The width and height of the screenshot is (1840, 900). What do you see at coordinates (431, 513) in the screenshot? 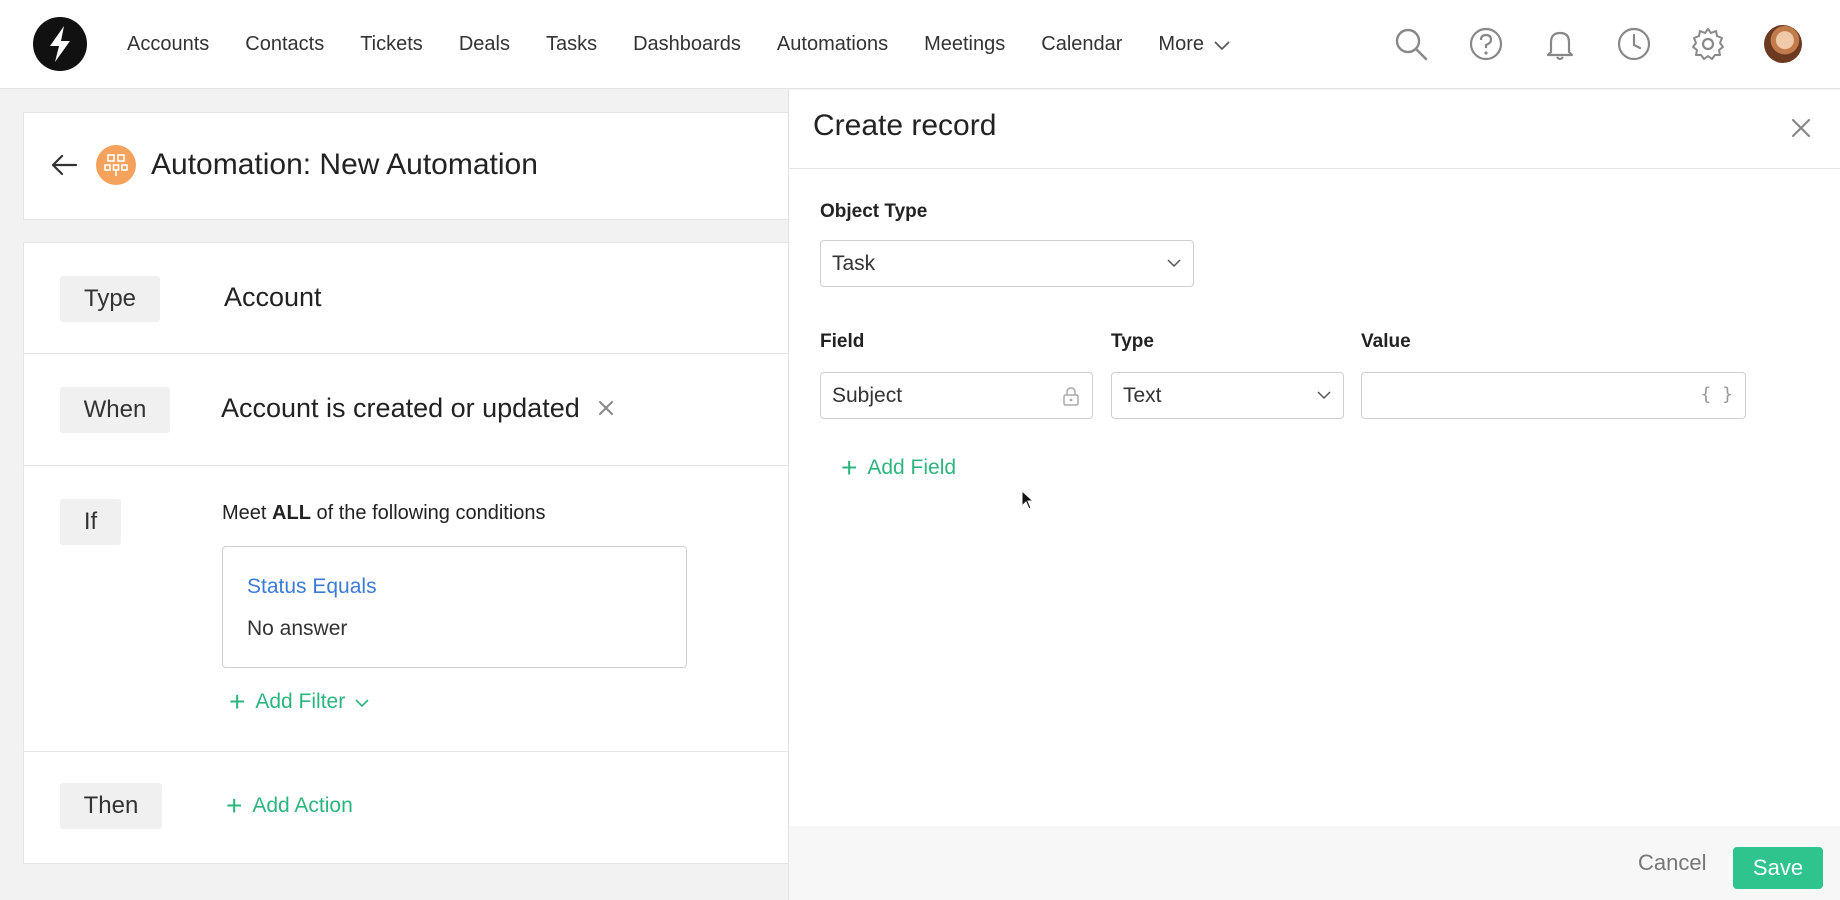
I see `meet-suffix: of the following conditions` at bounding box center [431, 513].